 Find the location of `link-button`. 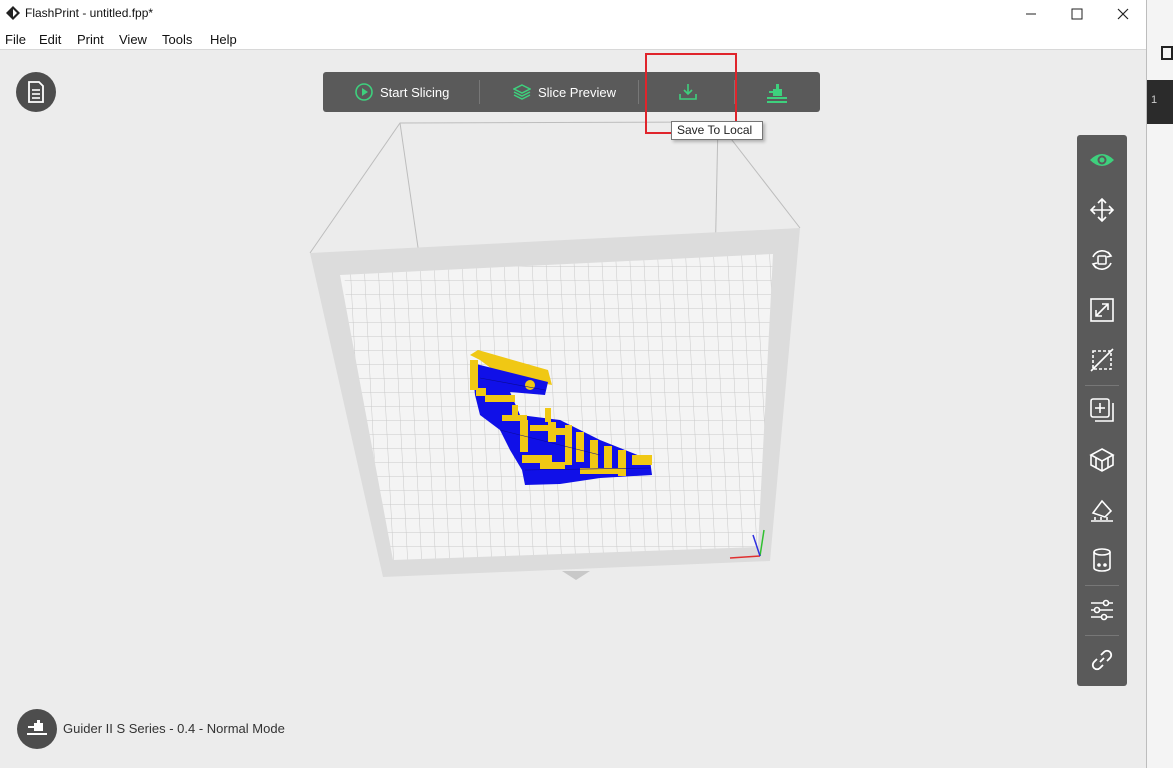

link-button is located at coordinates (1102, 660).